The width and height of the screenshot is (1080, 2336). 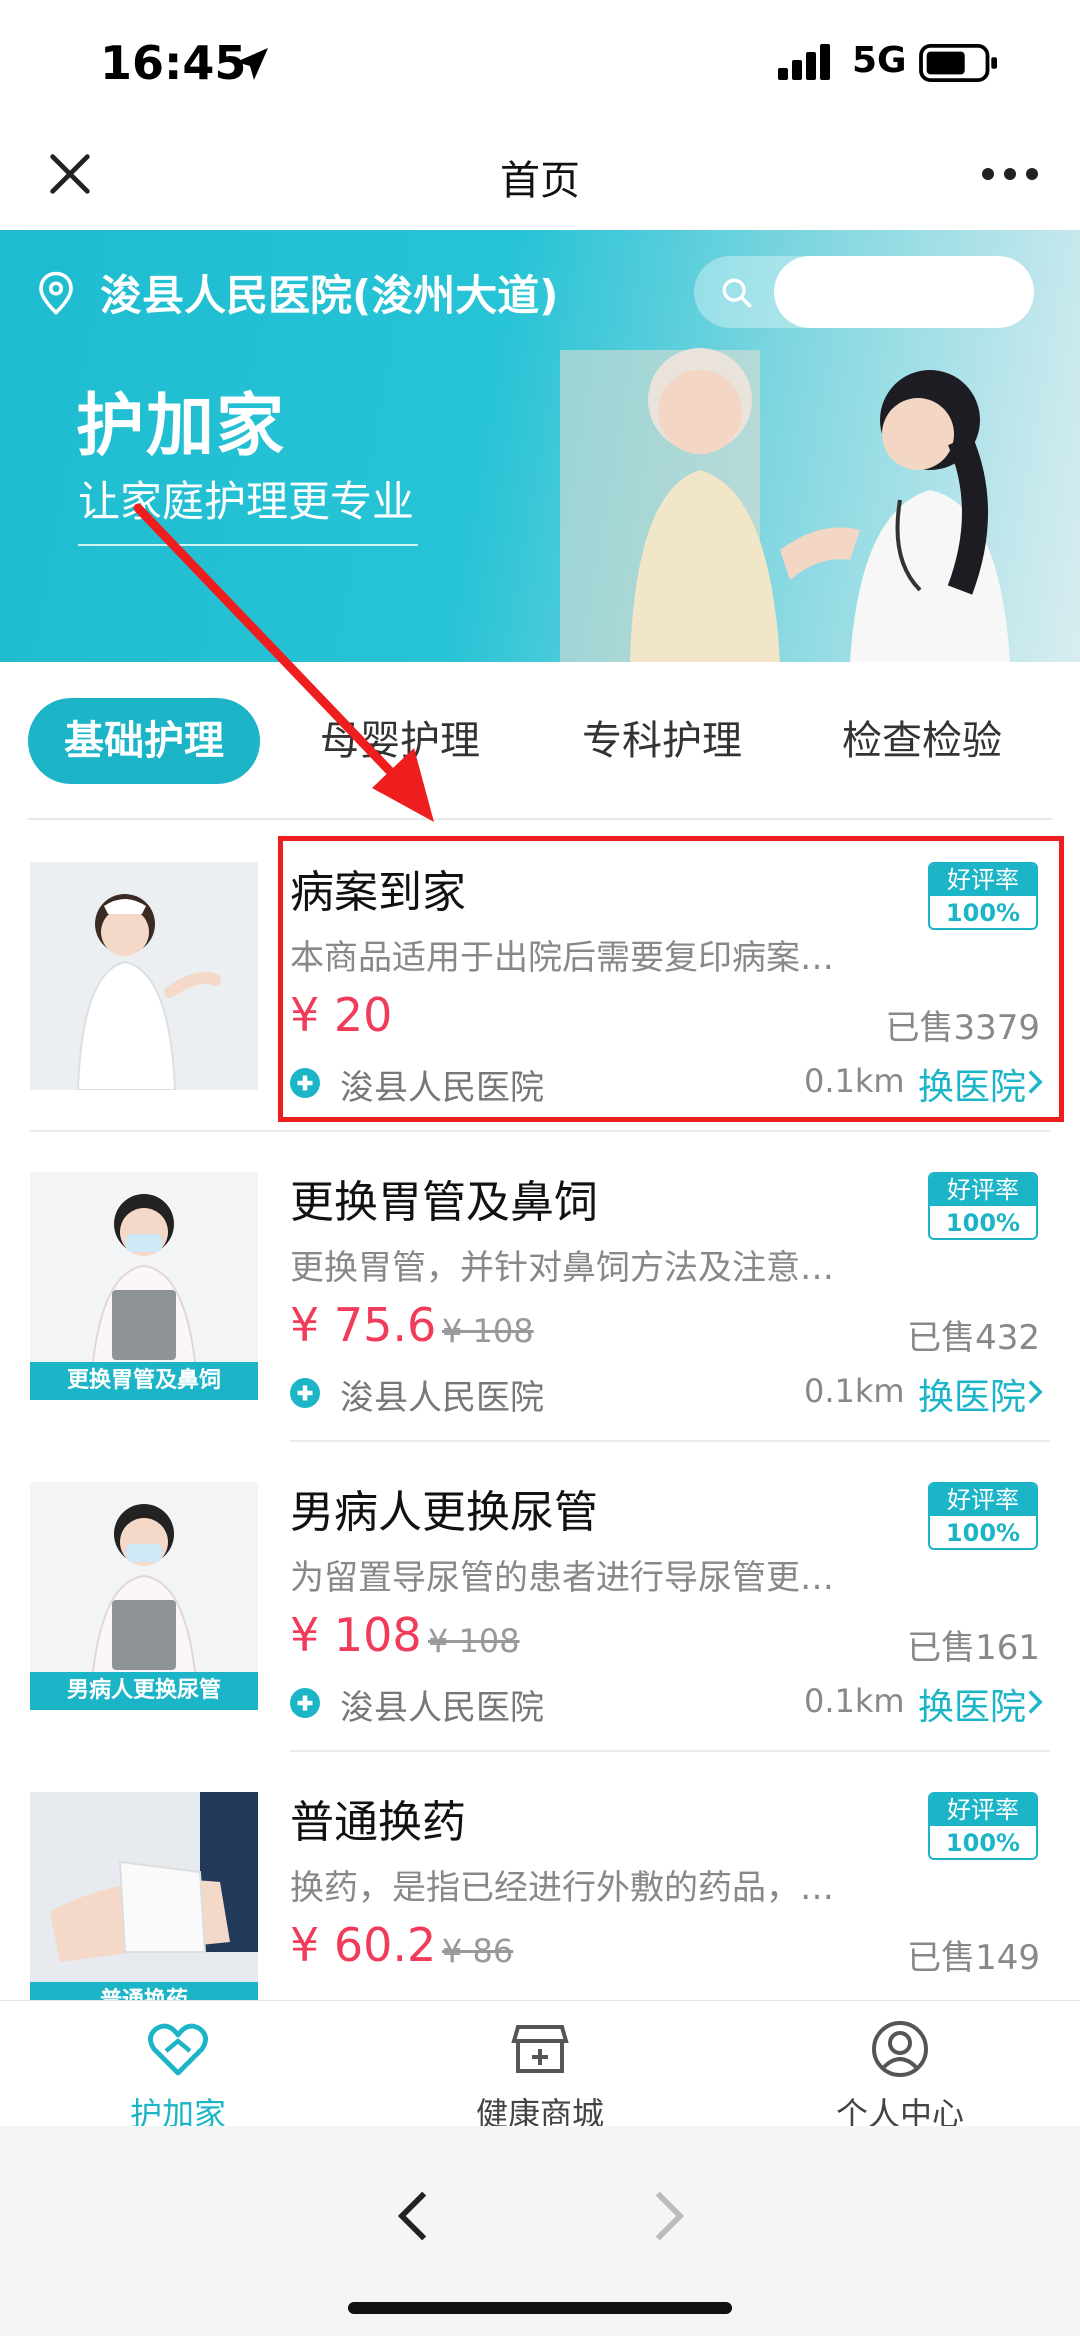 I want to click on location-pin-icon, so click(x=56, y=293).